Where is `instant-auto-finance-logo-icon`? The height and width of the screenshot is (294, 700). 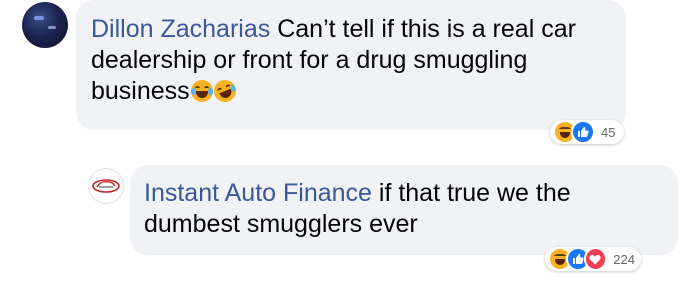
instant-auto-finance-logo-icon is located at coordinates (106, 186).